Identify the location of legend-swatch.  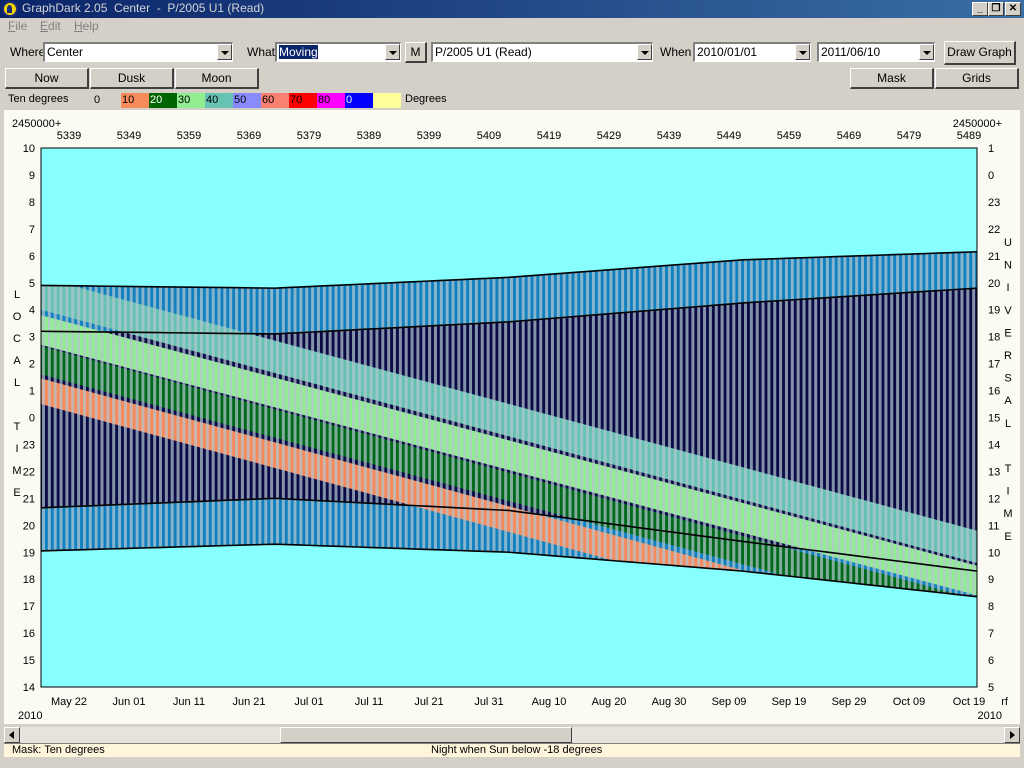
(387, 100).